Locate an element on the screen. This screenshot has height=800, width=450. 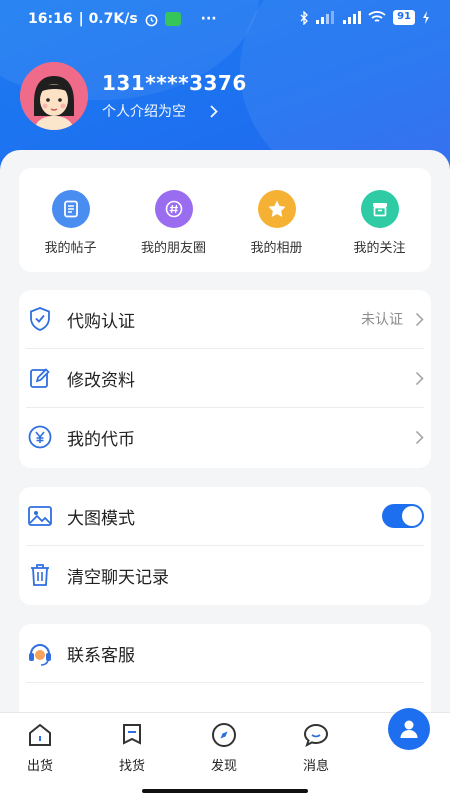
battery-icon: 91 is located at coordinates (404, 17).